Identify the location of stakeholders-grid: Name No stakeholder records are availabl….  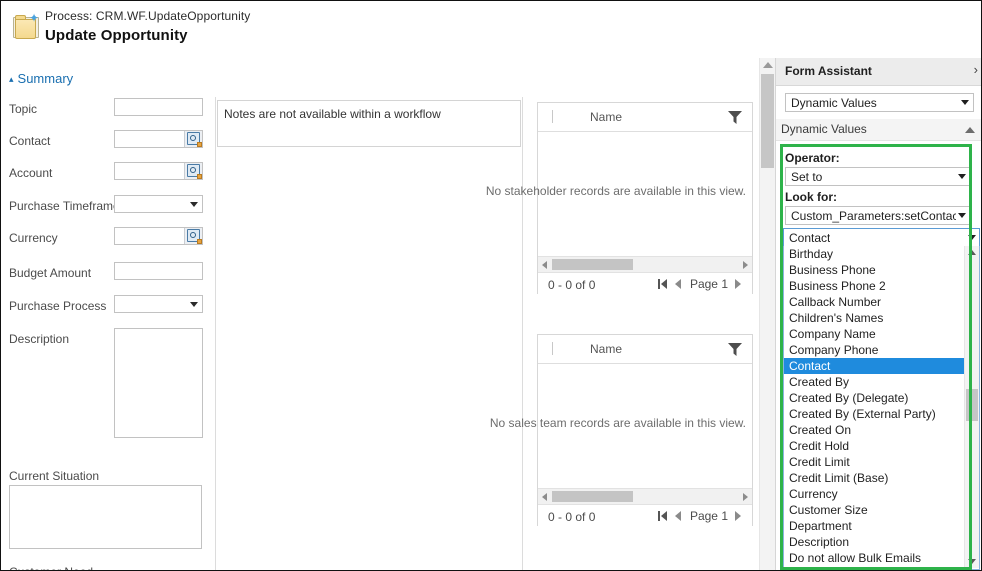
(619, 199).